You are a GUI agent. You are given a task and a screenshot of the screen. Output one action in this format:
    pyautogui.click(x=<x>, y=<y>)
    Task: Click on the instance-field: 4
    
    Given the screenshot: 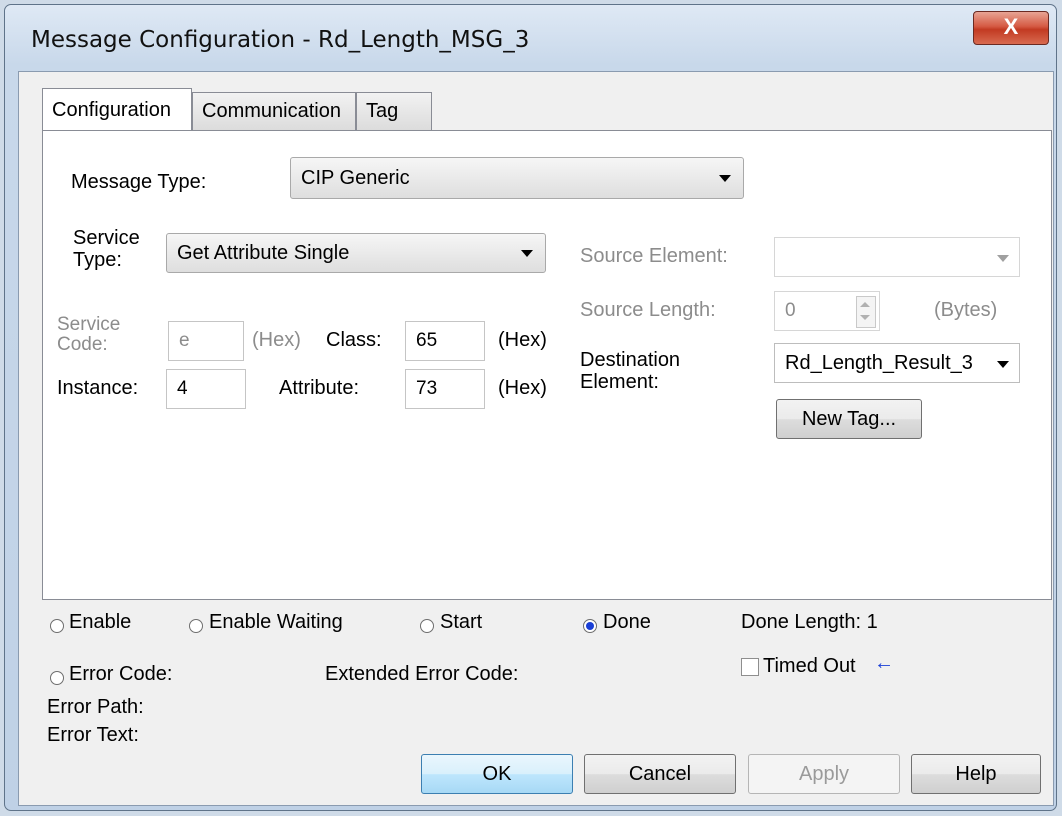 What is the action you would take?
    pyautogui.click(x=206, y=389)
    